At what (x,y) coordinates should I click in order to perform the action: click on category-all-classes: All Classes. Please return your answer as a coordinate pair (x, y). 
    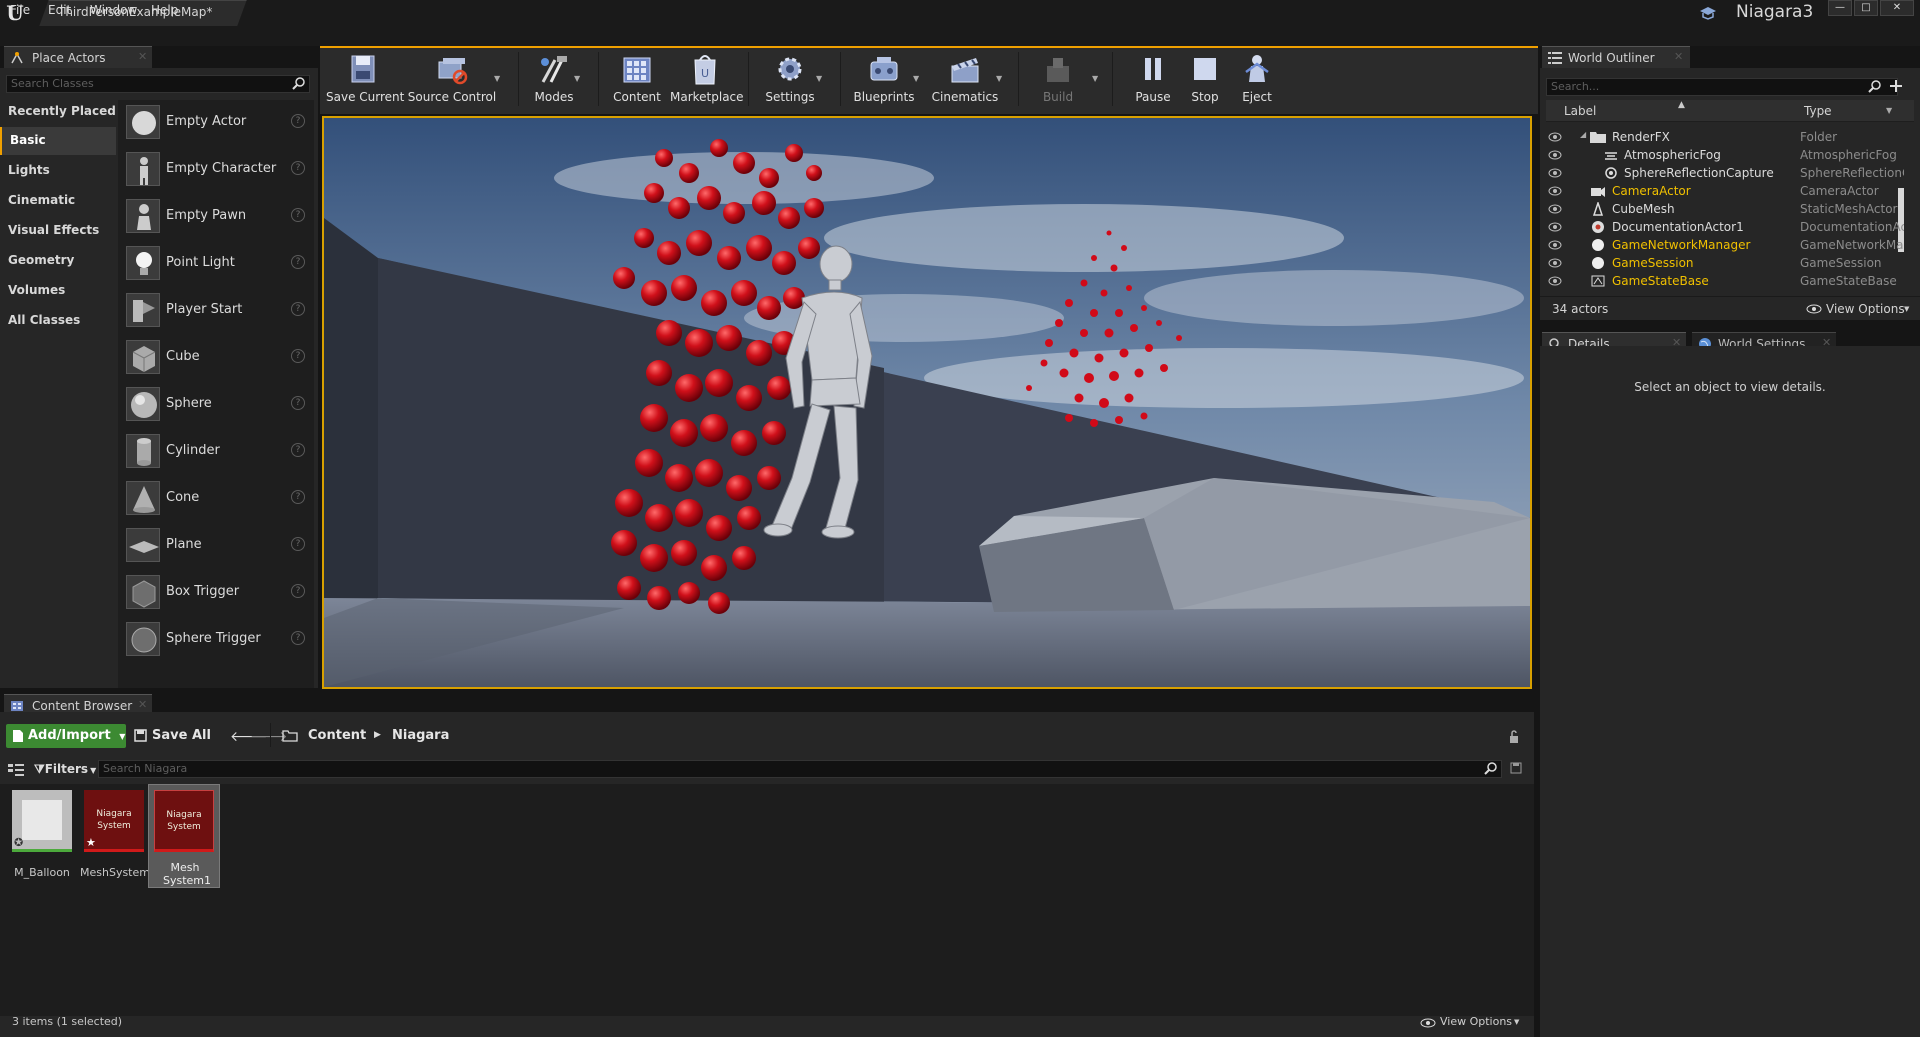
    Looking at the image, I should click on (58, 321).